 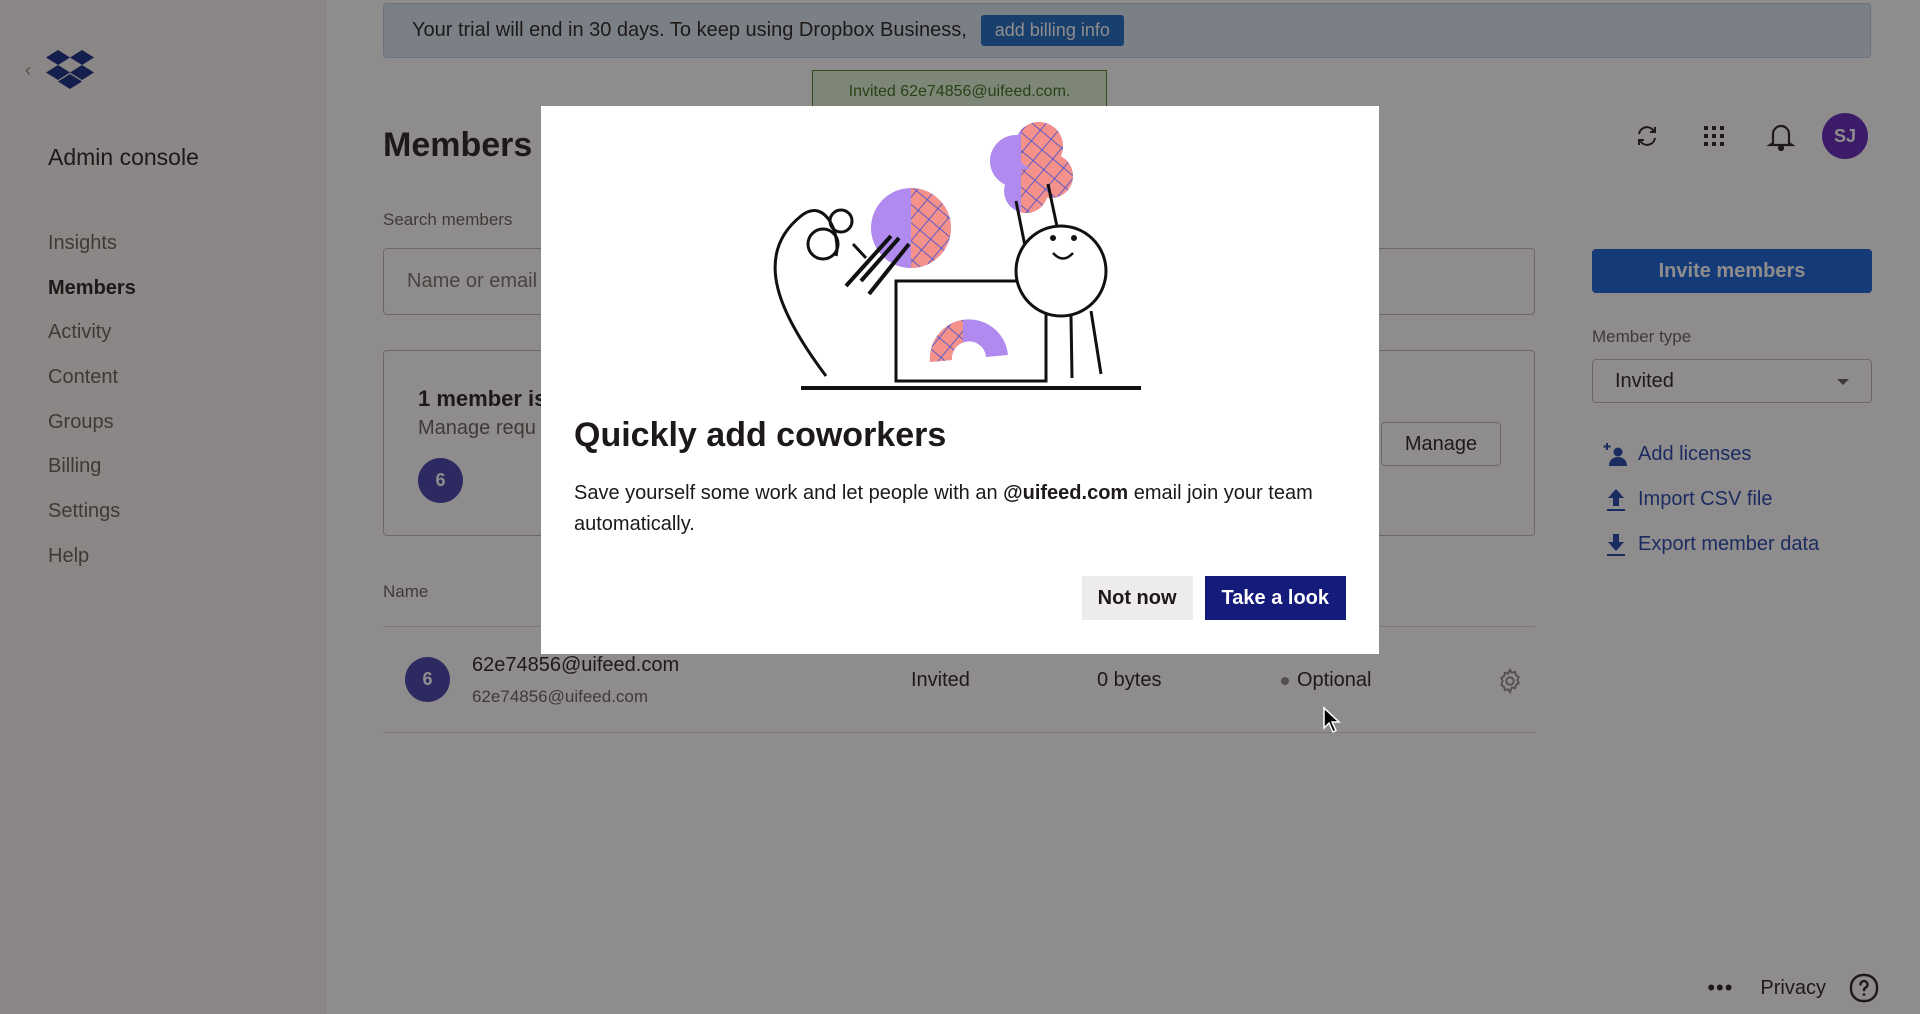 What do you see at coordinates (957, 256) in the screenshot?
I see `coworkers-illustration` at bounding box center [957, 256].